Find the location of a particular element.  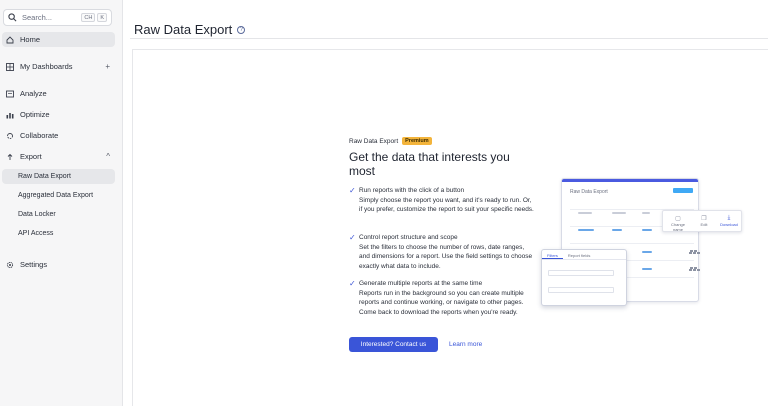

sidebar-subitem-aggregated-data-export: Aggregated Data Export is located at coordinates (58, 195).